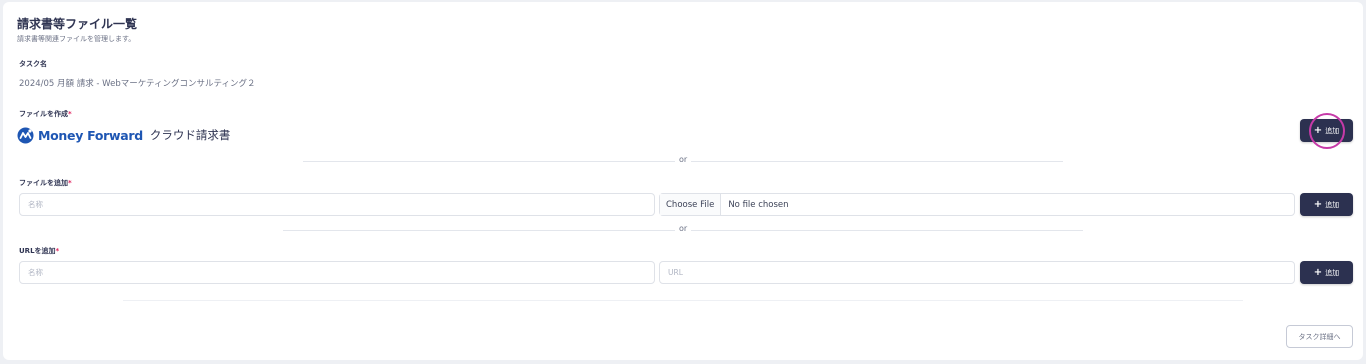 The image size is (1366, 364). Describe the element at coordinates (137, 84) in the screenshot. I see `task-name-value: 2024/05 月額 請求 - Webマーケティングコンサルティング２` at that location.